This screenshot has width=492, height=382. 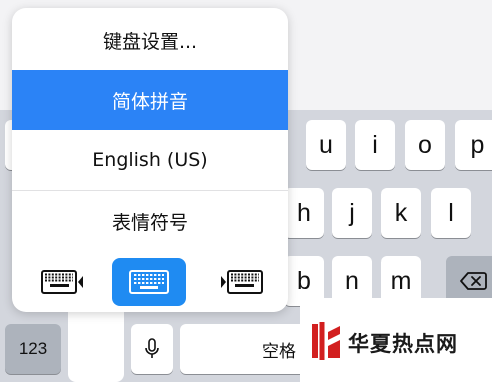 I want to click on globe-key-pressed, so click(x=96, y=345).